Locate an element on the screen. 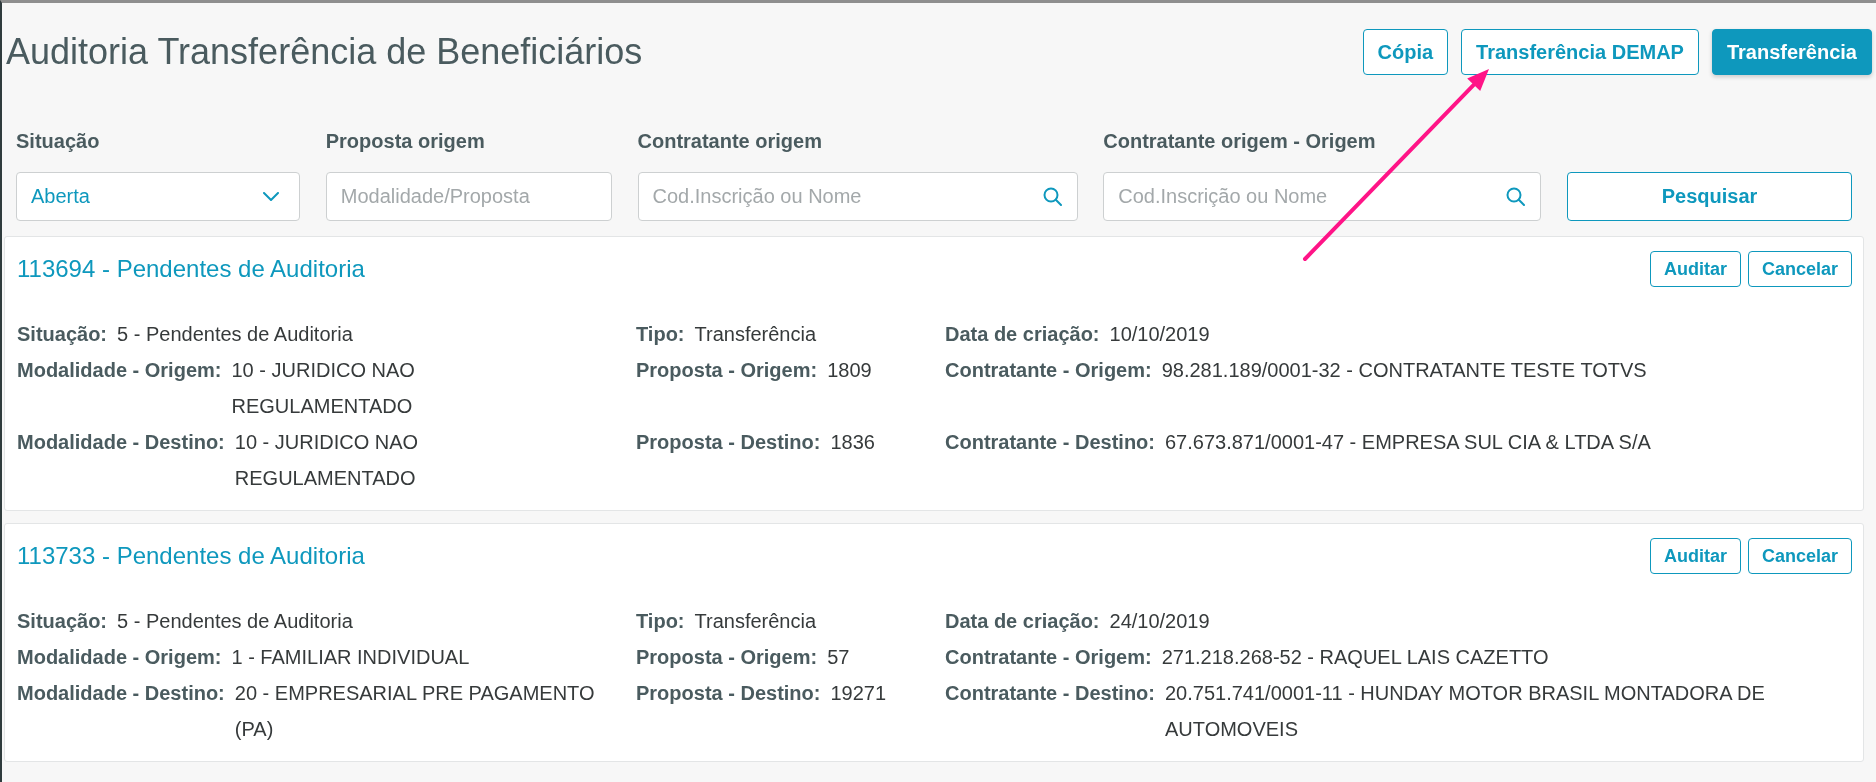  field-value: 271.218.268-52 - RAQUEL LAIS CAZETTO is located at coordinates (1355, 657).